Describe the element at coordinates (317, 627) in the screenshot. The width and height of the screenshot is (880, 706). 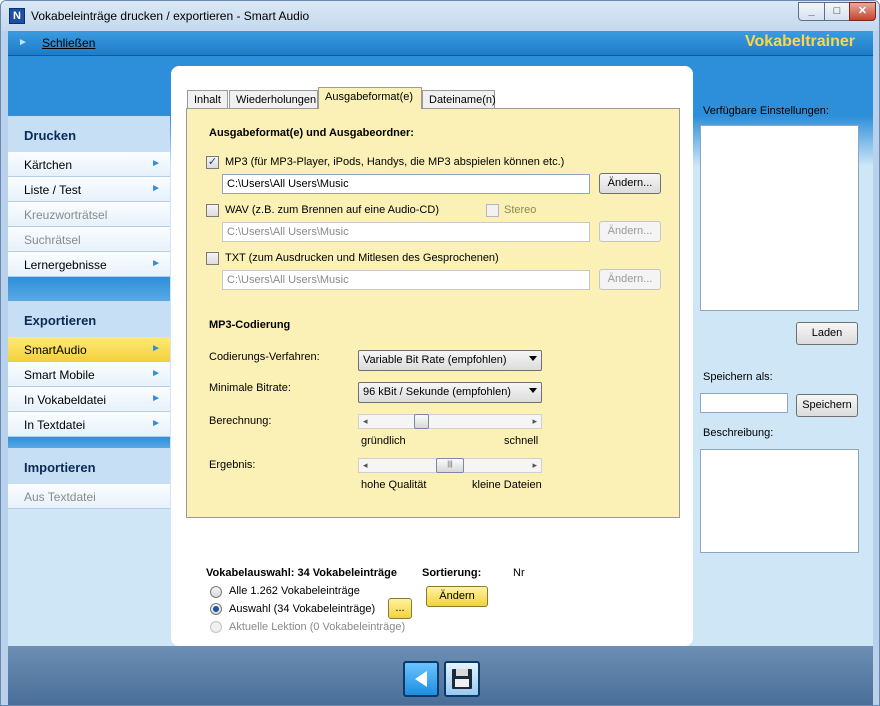
I see `radio-current-lesson-label: Aktuelle Lektion (0 Vokabeleinträge)` at that location.